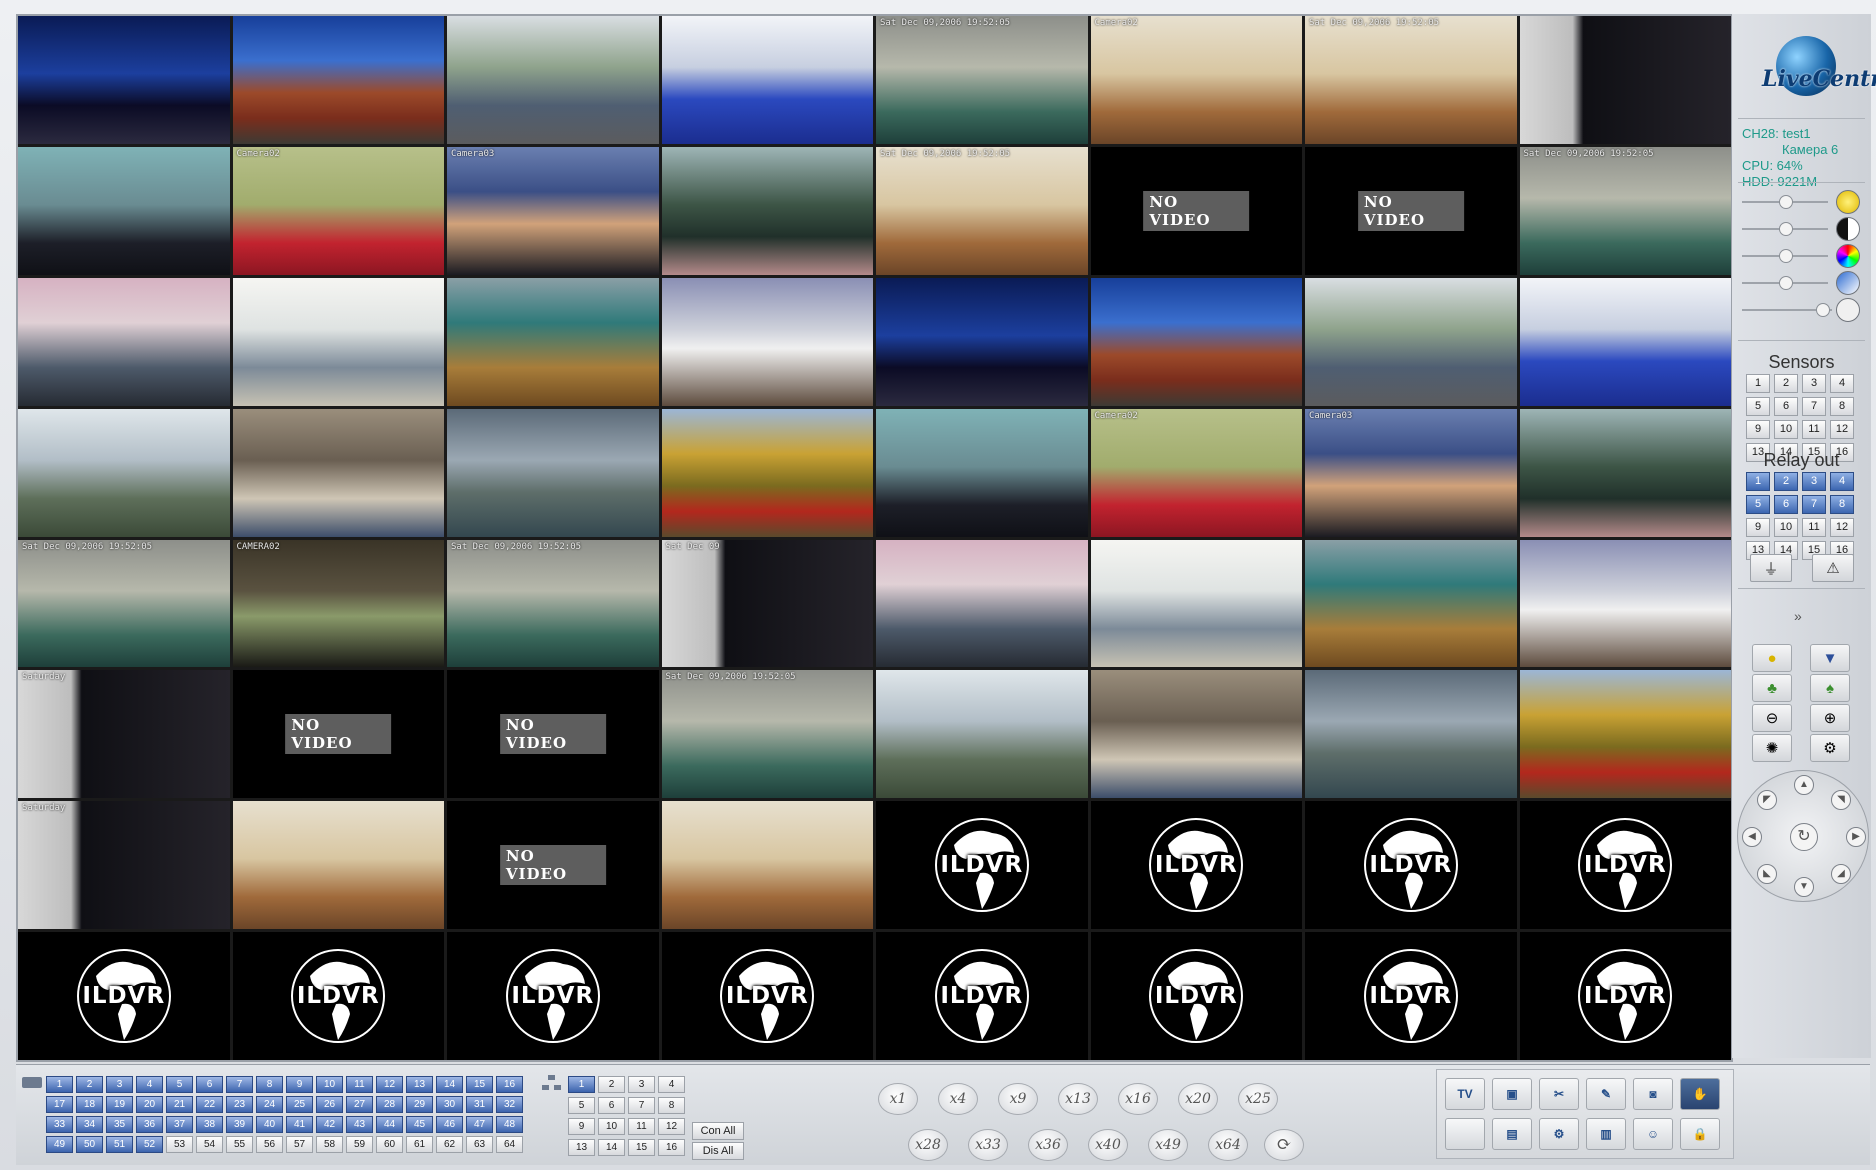  I want to click on sensor-button: 10, so click(1786, 429).